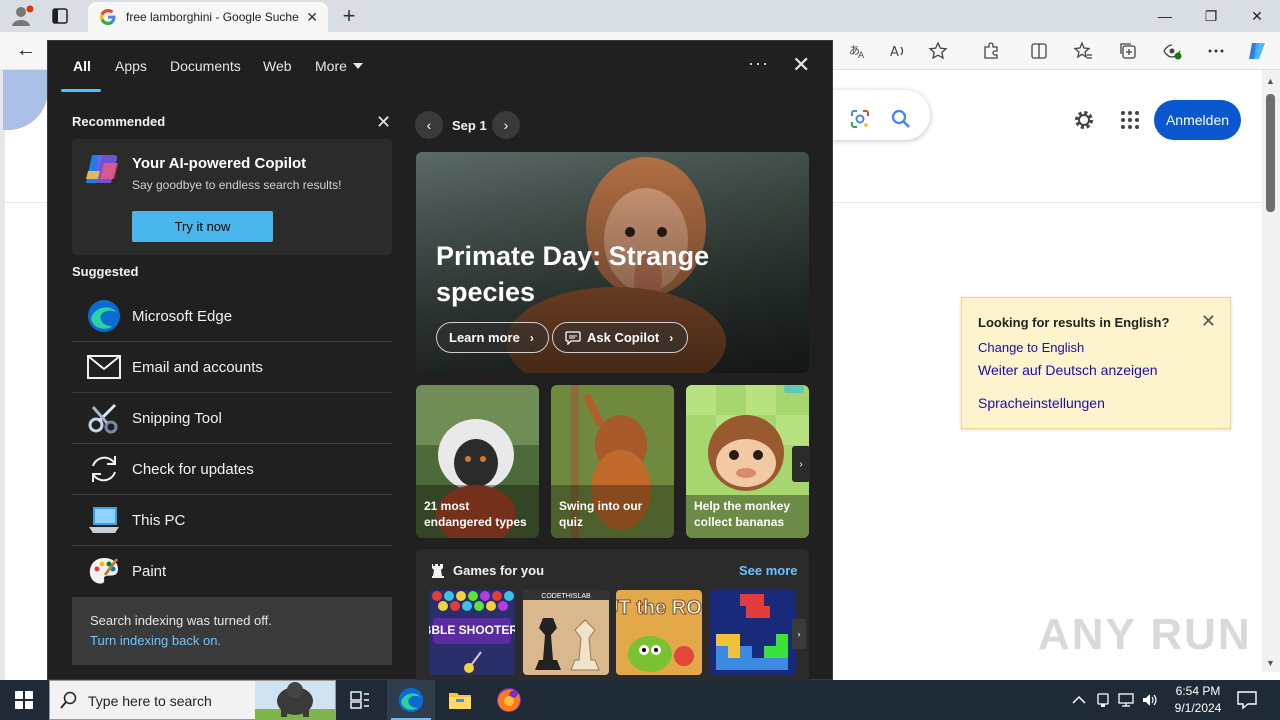 This screenshot has width=1280, height=720. What do you see at coordinates (60, 16) in the screenshot?
I see `tab-actions-icon` at bounding box center [60, 16].